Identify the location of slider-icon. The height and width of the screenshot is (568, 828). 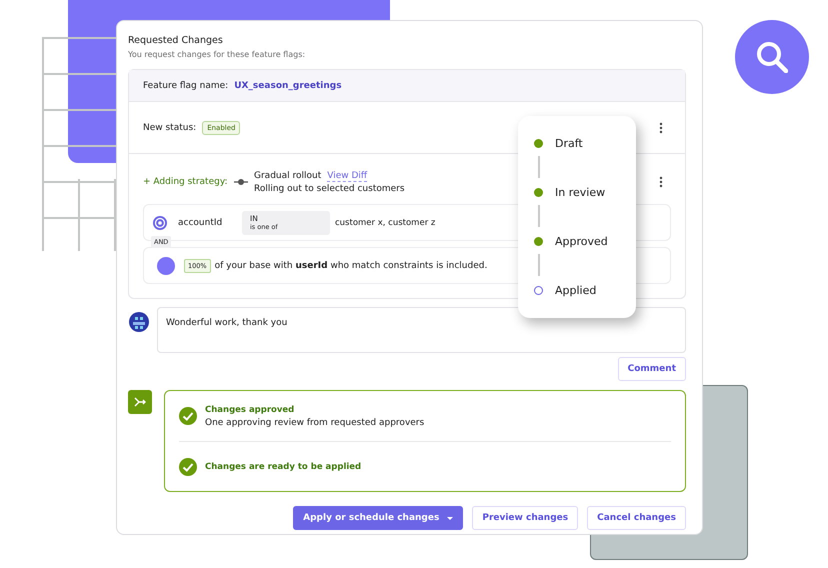
(241, 182).